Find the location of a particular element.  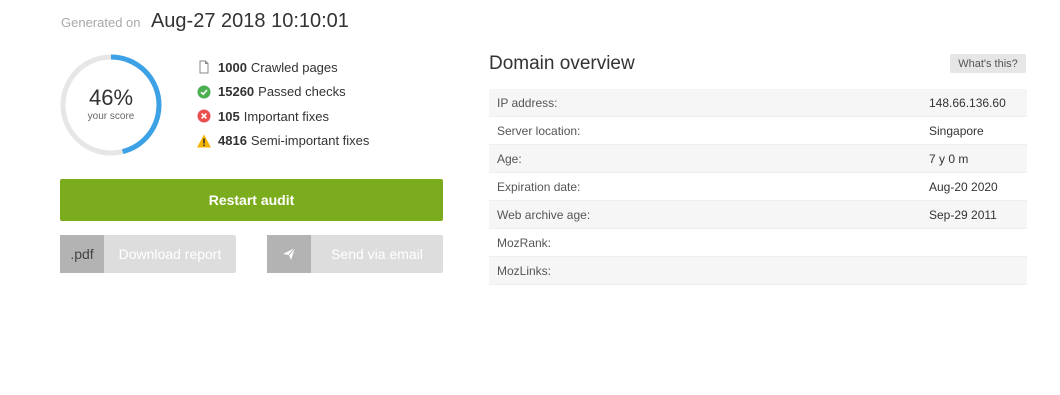

row-key: Web archive age: is located at coordinates (544, 214).